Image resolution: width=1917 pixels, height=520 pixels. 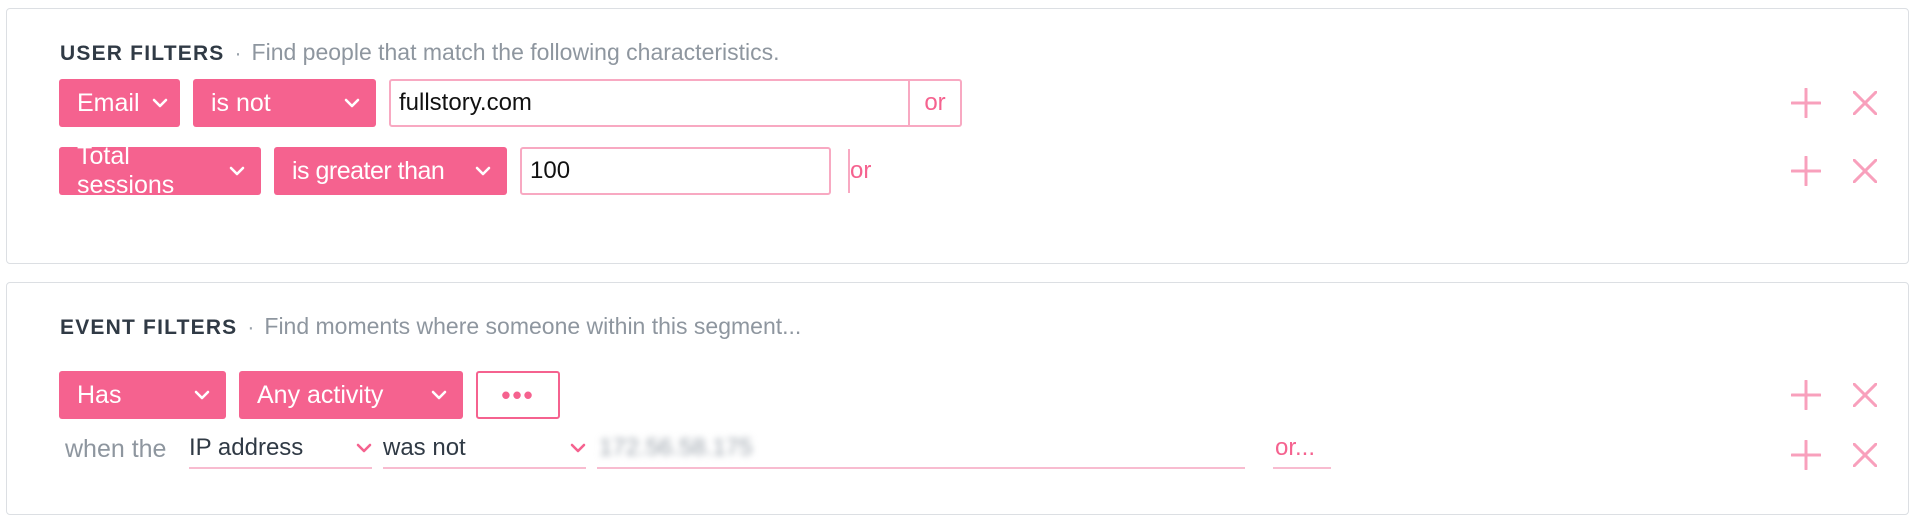 I want to click on operator-dropdown-label: is greater than, so click(x=368, y=170).